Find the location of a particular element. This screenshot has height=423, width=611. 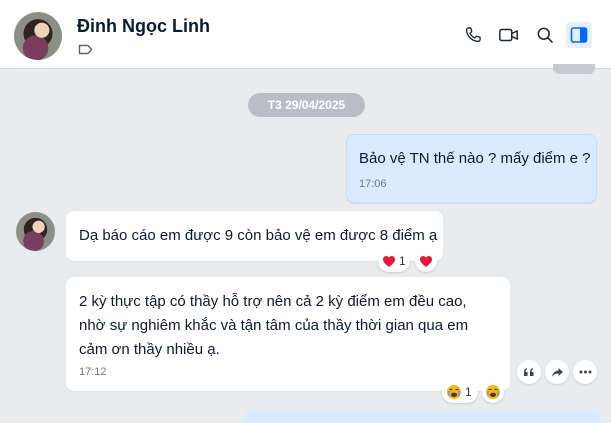

video-icon is located at coordinates (508, 35).